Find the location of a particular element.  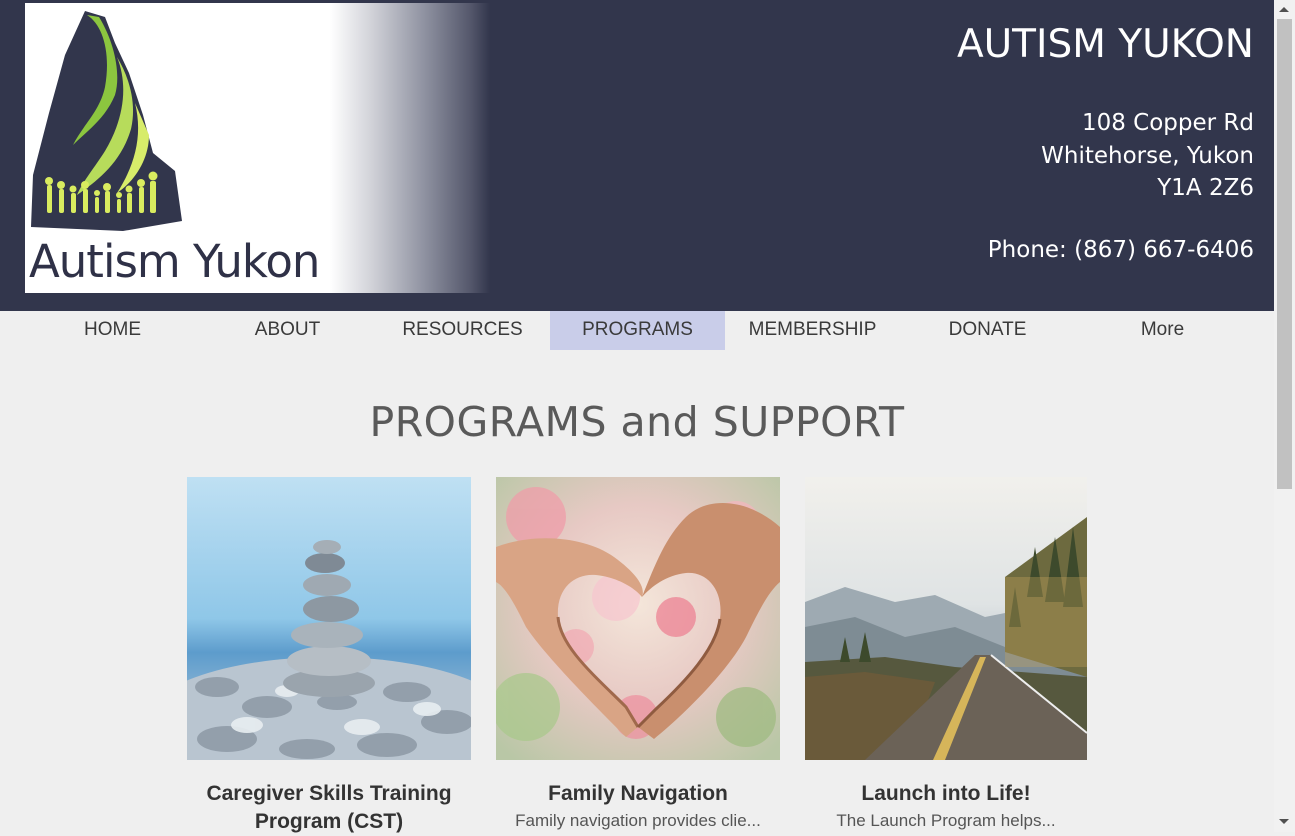

page-title: PROGRAMS and SUPPORT is located at coordinates (637, 422).